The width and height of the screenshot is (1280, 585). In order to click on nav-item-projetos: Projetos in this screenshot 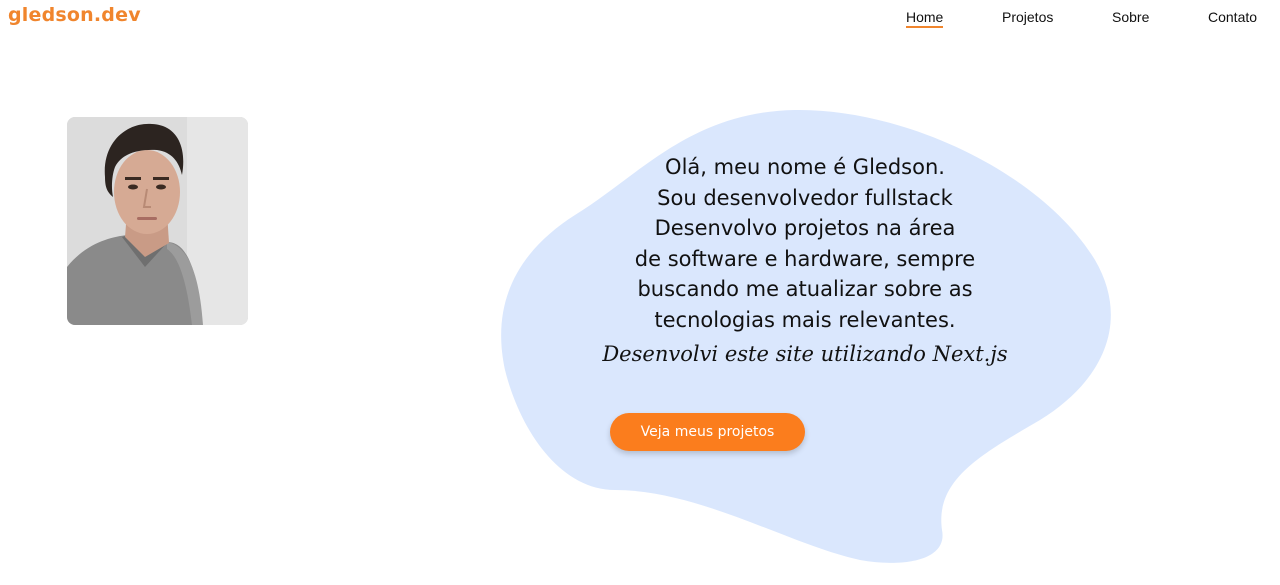, I will do `click(1027, 17)`.